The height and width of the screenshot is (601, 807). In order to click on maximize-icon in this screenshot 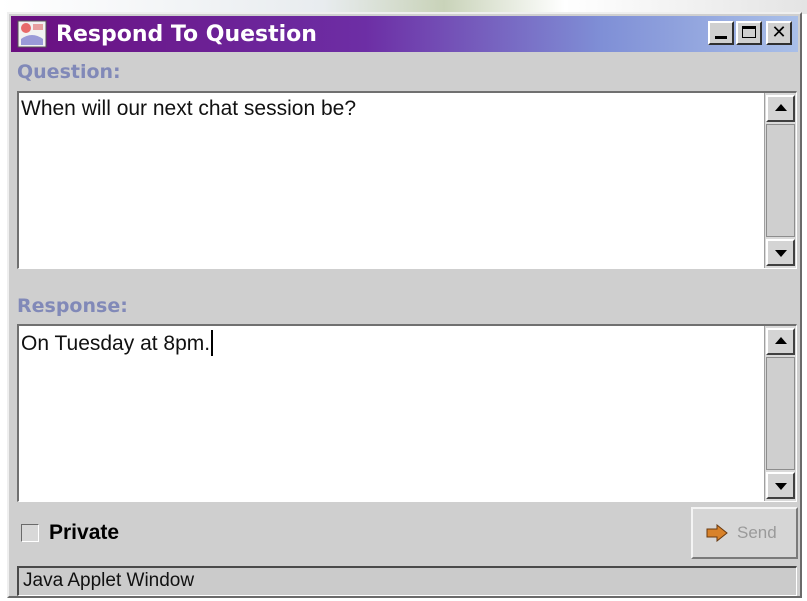, I will do `click(749, 32)`.